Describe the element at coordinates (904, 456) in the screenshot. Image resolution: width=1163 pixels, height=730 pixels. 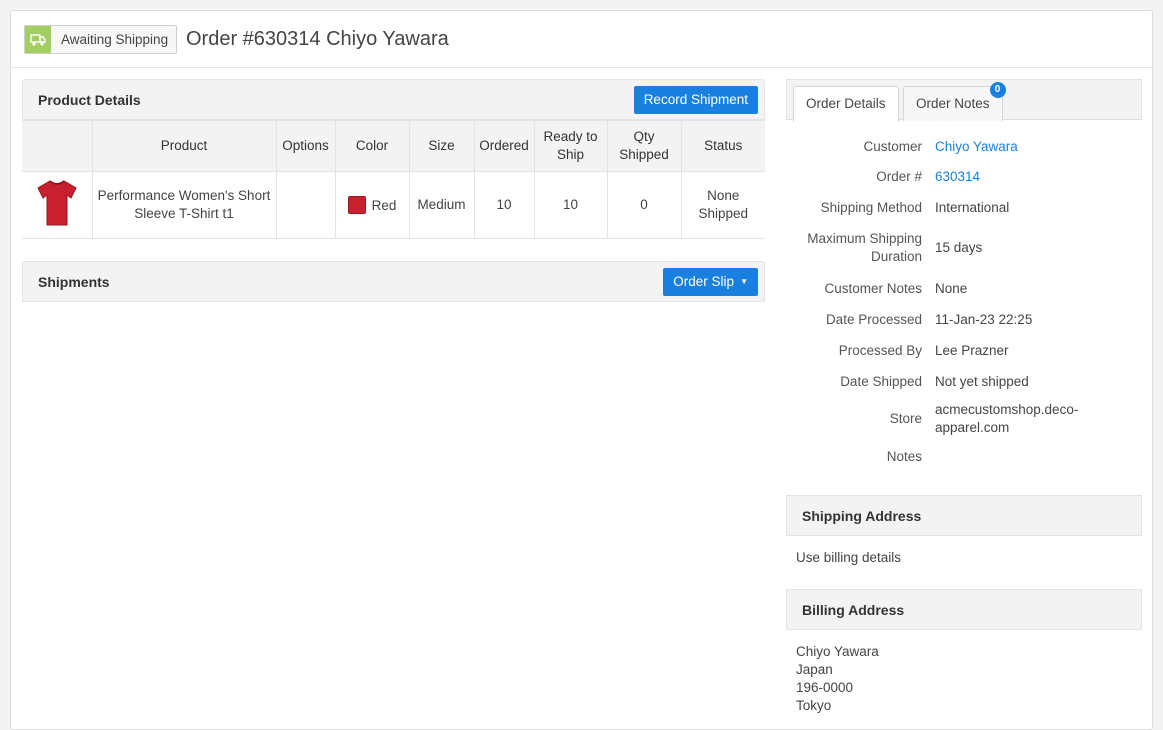
I see `notes-label: Notes` at that location.